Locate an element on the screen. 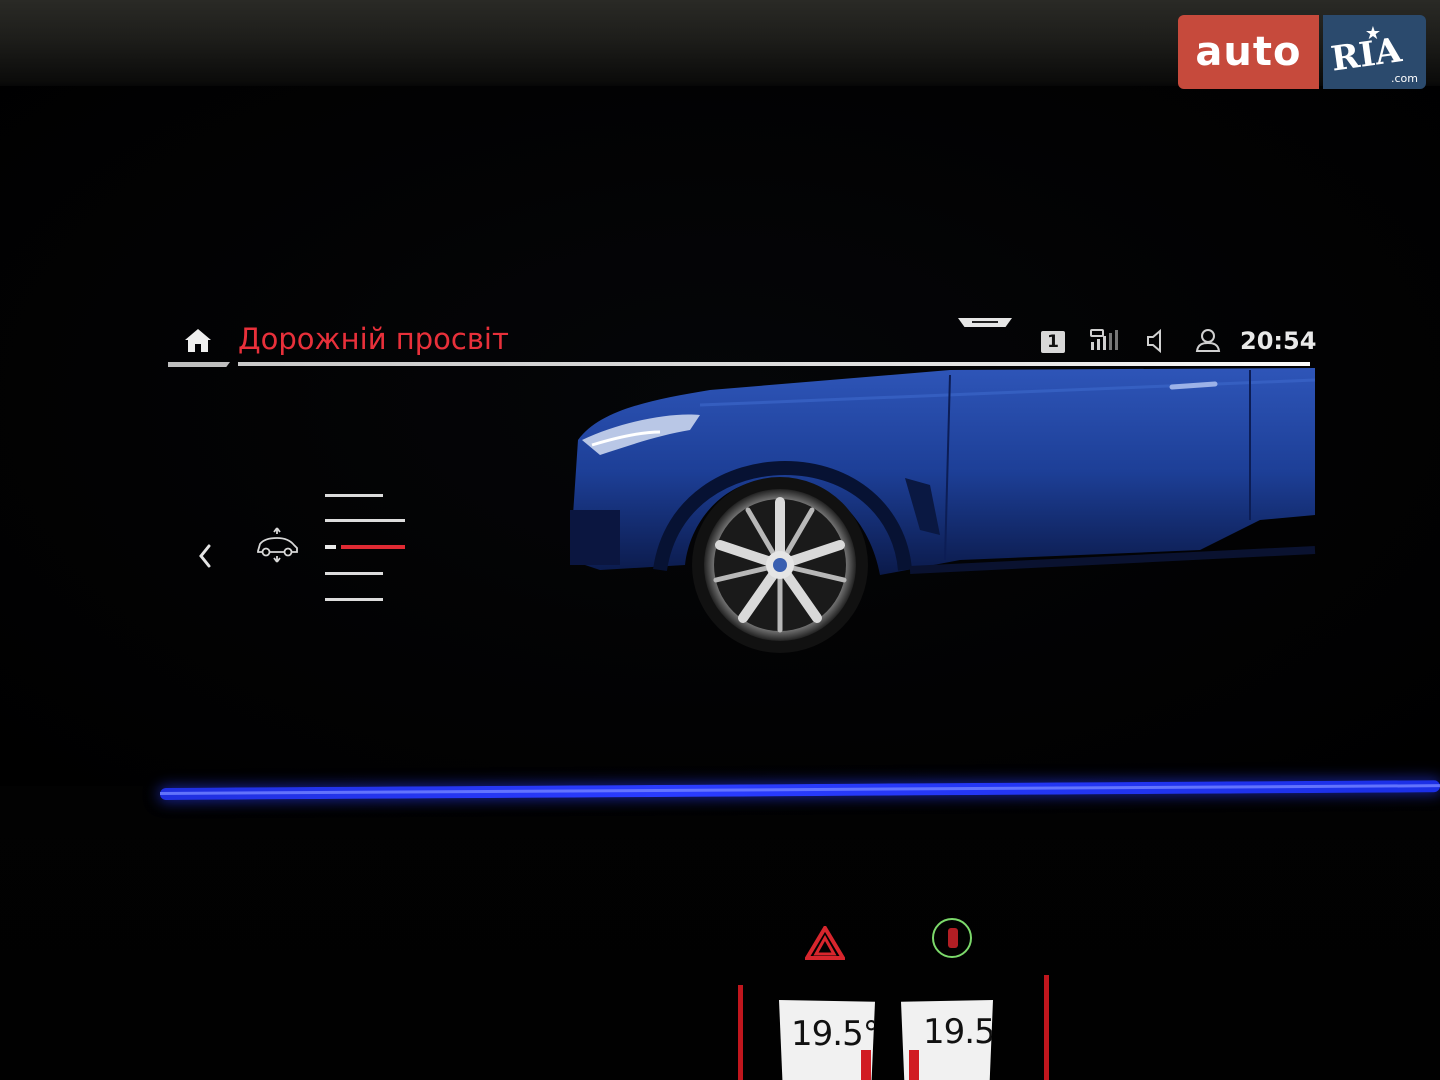  clock: 20:54 is located at coordinates (1278, 341).